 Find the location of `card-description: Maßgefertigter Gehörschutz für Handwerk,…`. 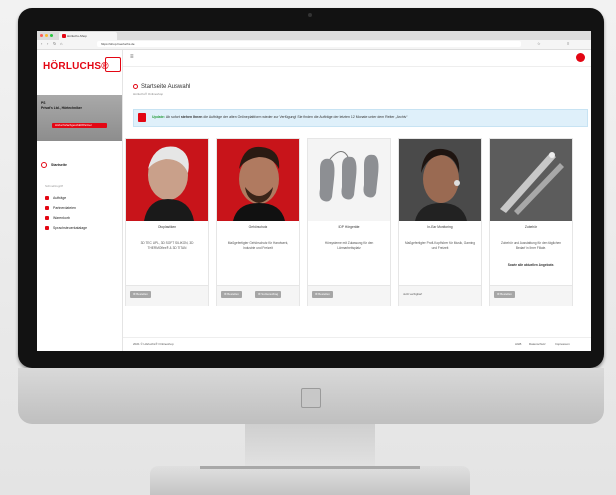

card-description: Maßgefertigter Gehörschutz für Handwerk,… is located at coordinates (258, 245).